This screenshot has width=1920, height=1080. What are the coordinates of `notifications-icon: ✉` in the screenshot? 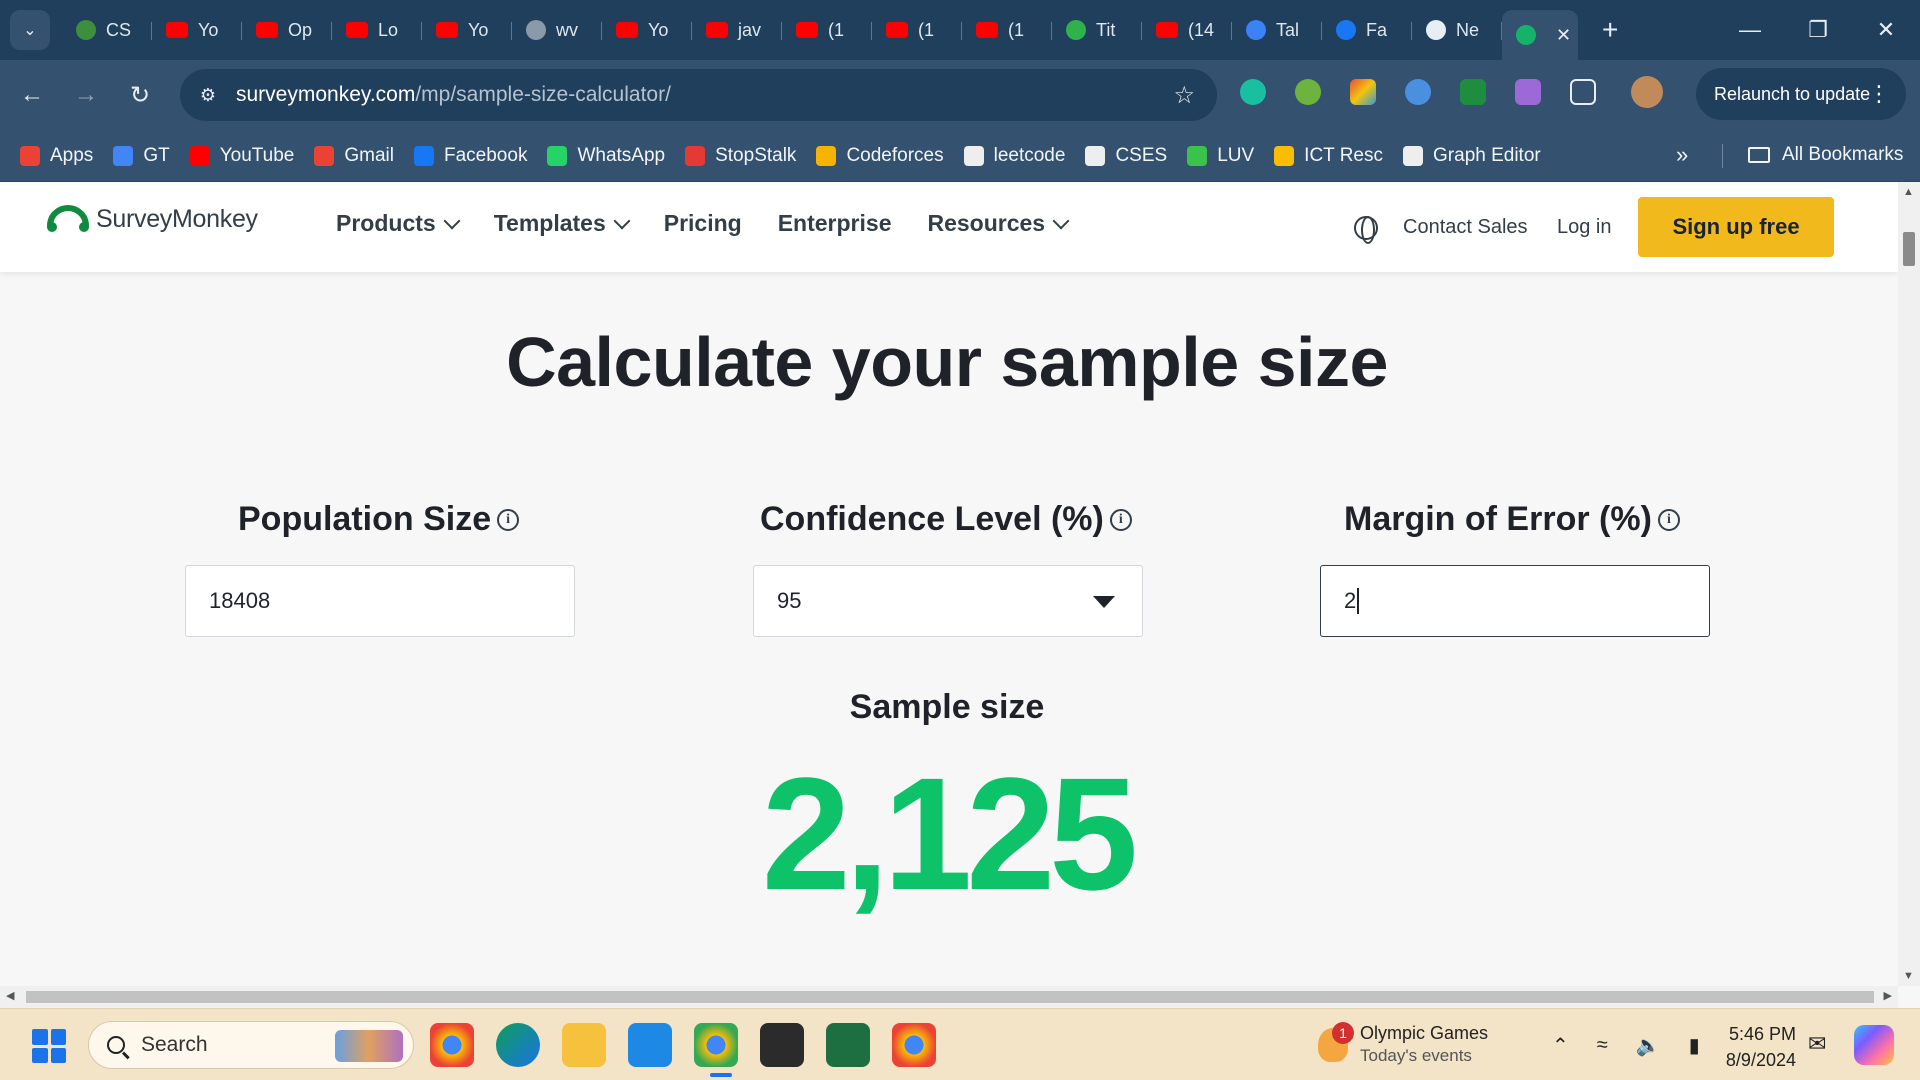 It's located at (1817, 1044).